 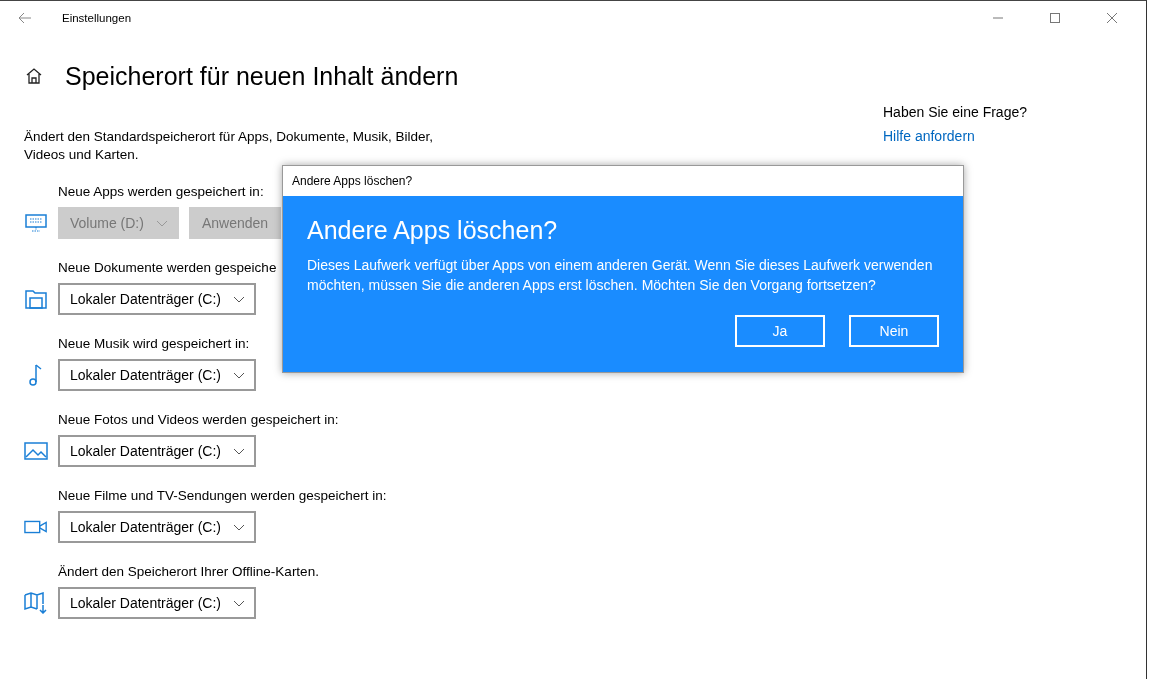 I want to click on maximize-icon, so click(x=1055, y=18).